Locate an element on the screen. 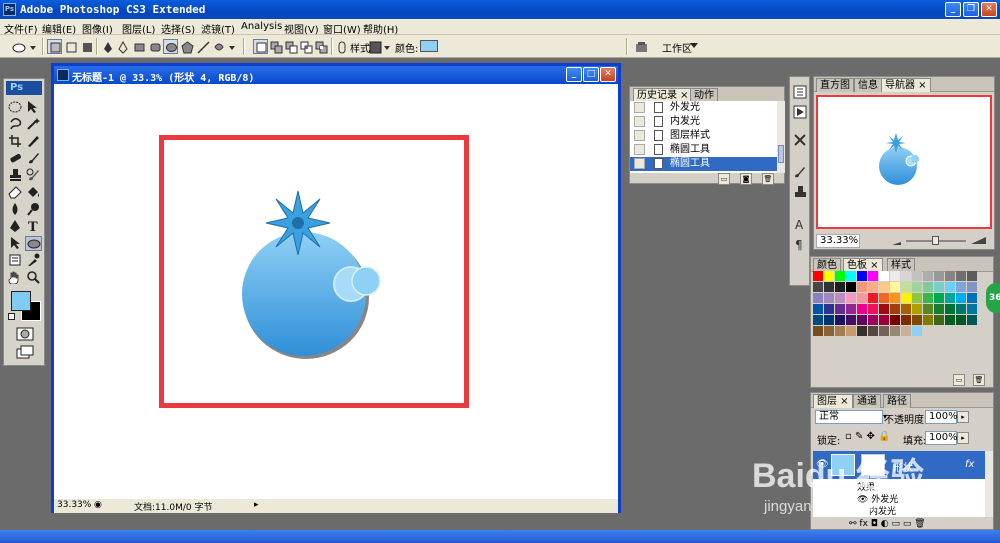 The height and width of the screenshot is (543, 1000). doc-close-button: ✕ is located at coordinates (608, 74).